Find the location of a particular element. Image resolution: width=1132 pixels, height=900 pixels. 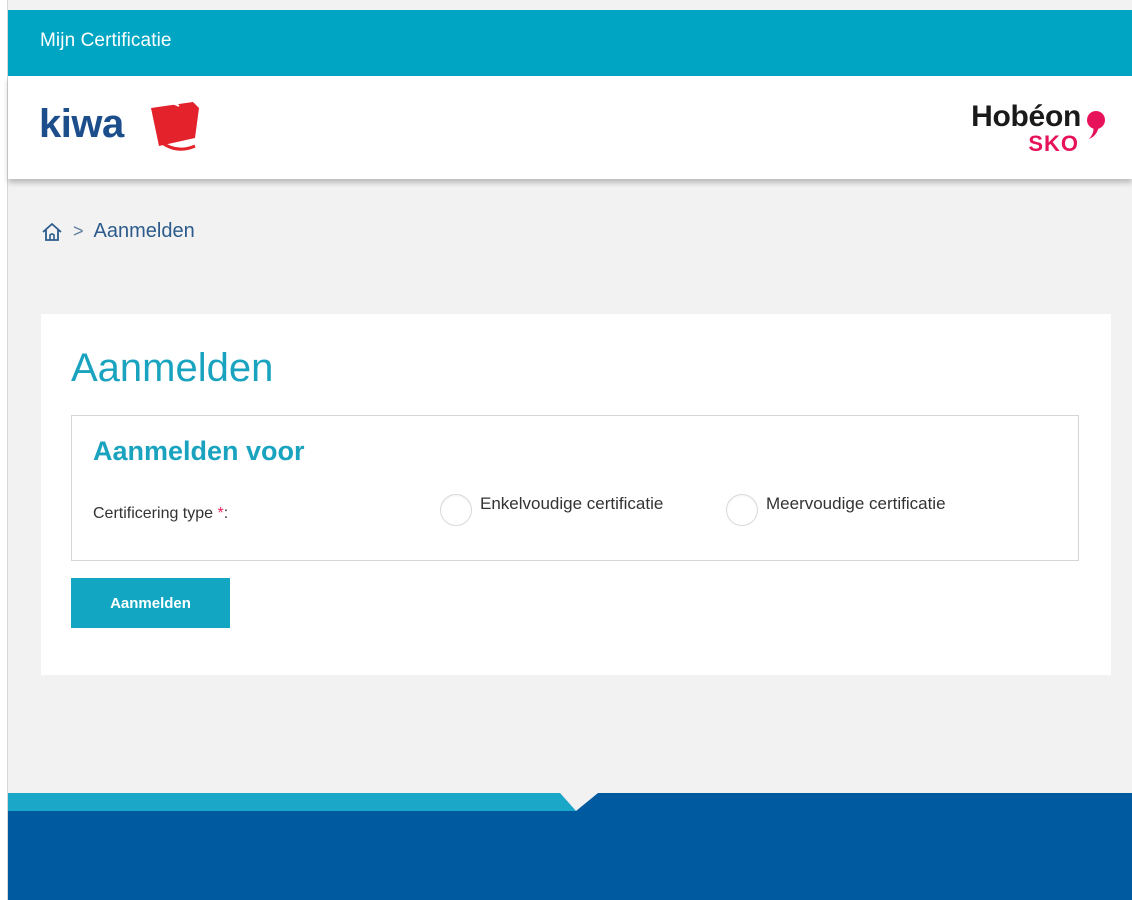

radio-single is located at coordinates (456, 510).